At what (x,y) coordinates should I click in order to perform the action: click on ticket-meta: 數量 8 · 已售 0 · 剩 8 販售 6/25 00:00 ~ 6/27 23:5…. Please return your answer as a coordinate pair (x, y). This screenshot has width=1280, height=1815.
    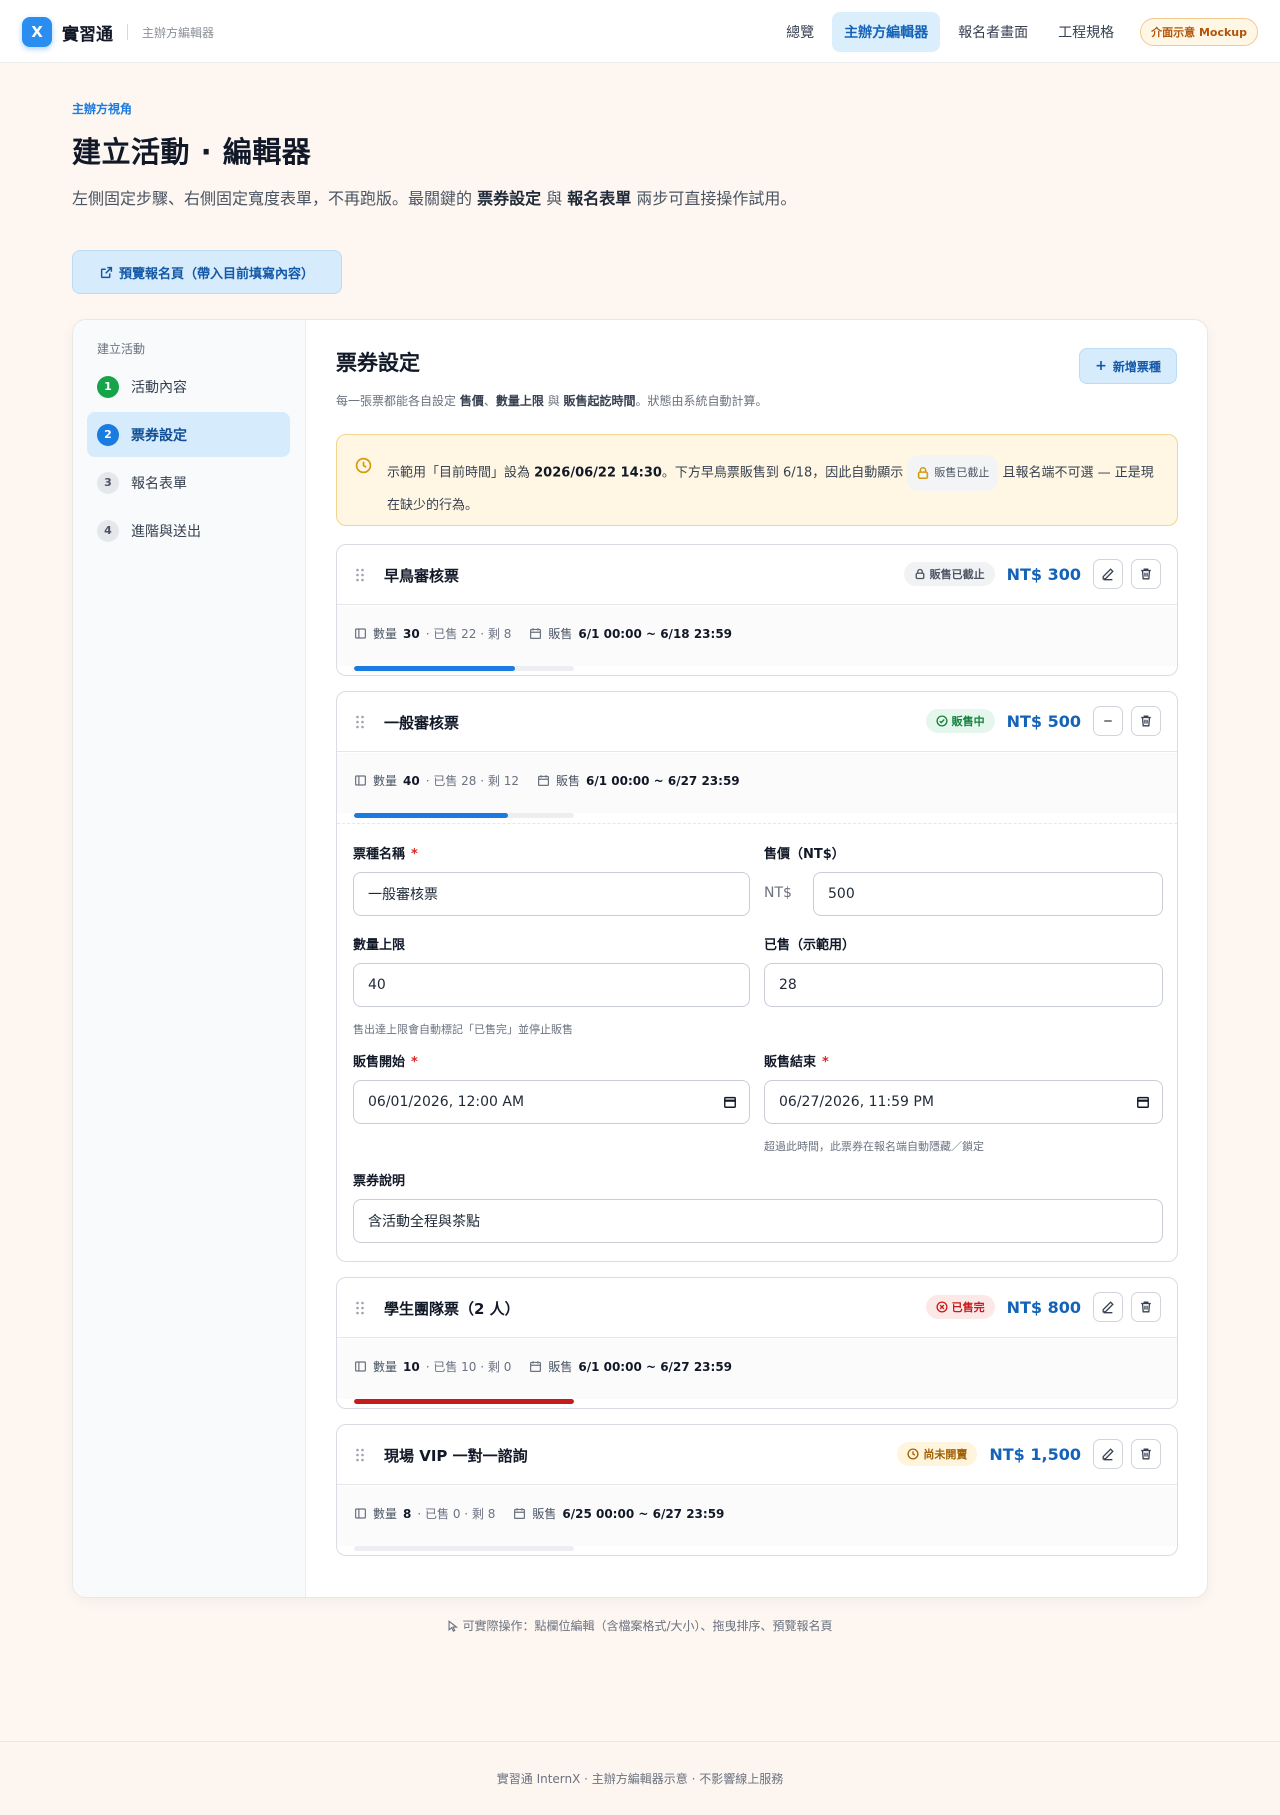
    Looking at the image, I should click on (757, 1516).